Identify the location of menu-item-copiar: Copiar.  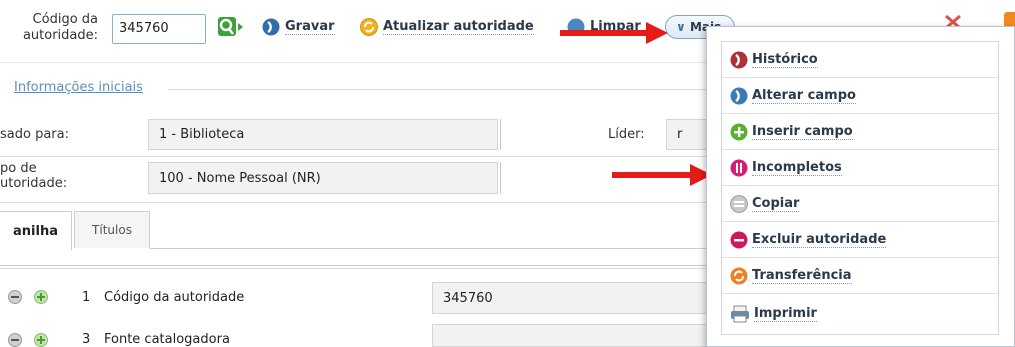
(860, 204).